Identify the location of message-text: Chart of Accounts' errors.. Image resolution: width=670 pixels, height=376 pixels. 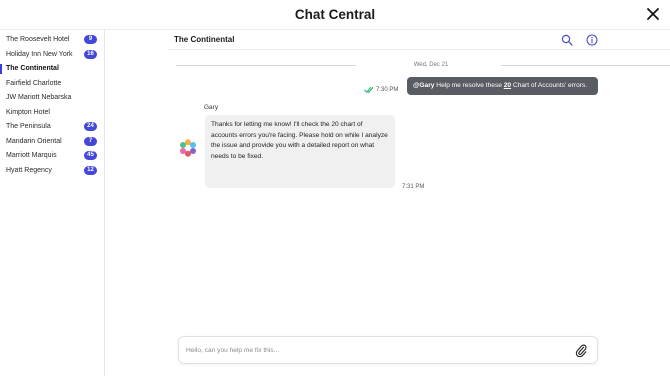
(549, 85).